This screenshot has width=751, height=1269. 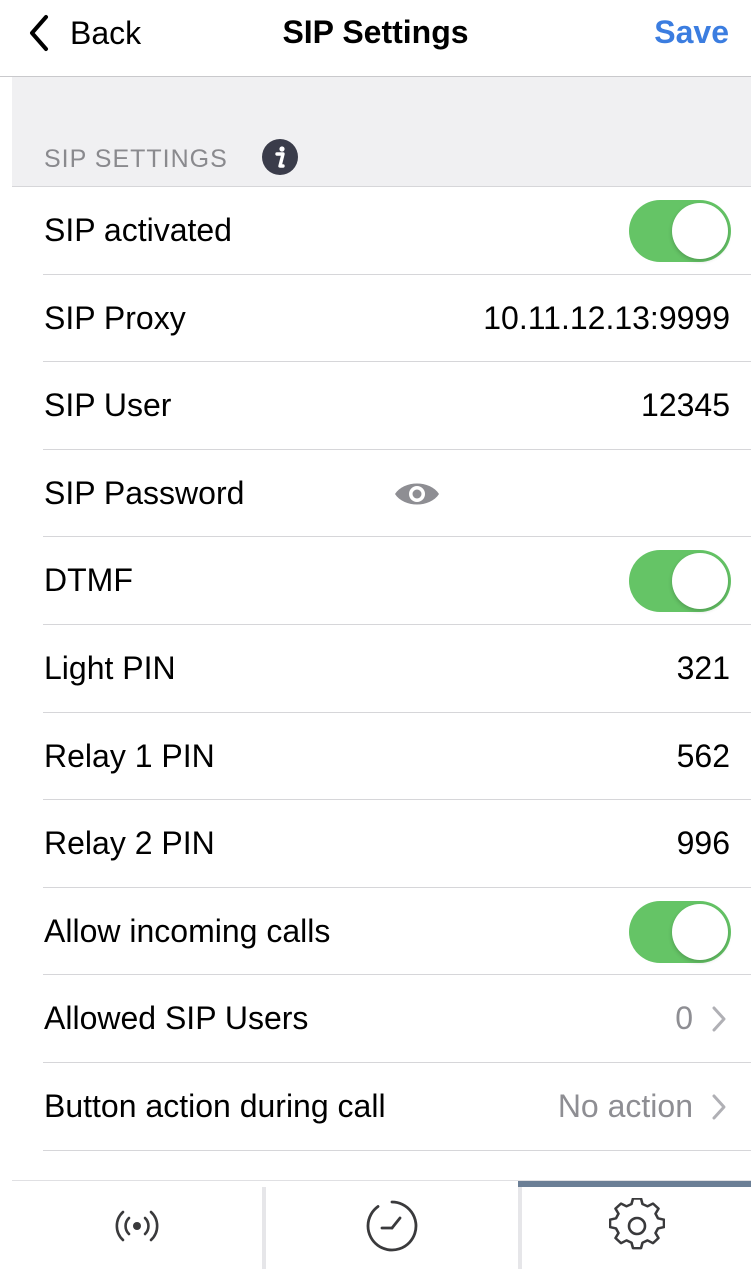 I want to click on dtmf-toggle, so click(x=680, y=581).